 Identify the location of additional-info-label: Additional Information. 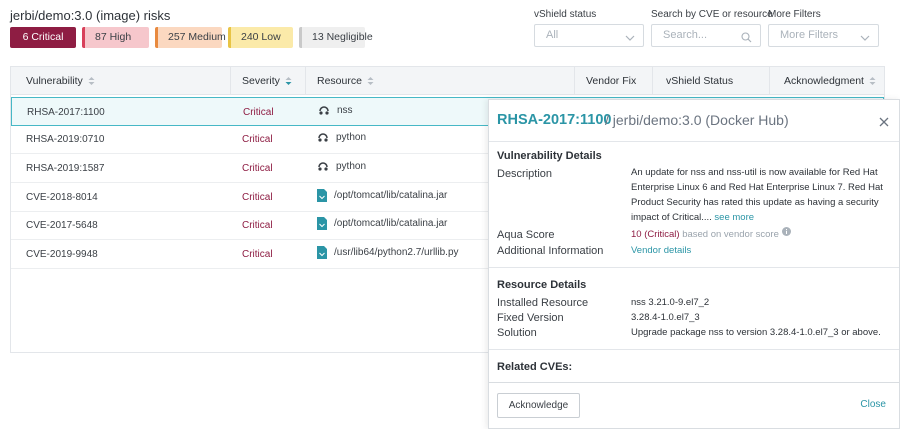
(550, 251).